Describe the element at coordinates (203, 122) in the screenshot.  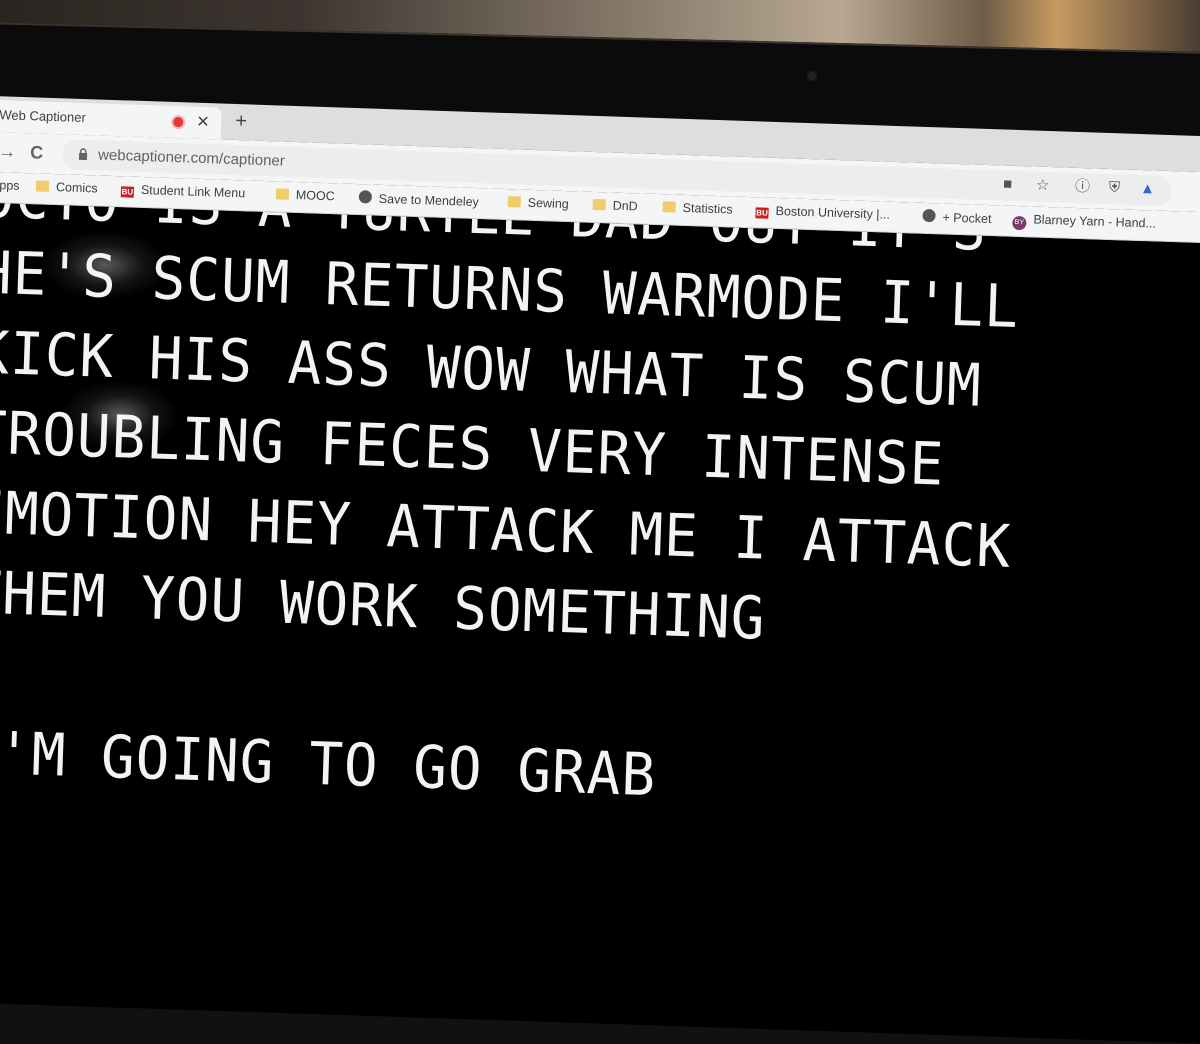
I see `close-tab-button: ✕` at that location.